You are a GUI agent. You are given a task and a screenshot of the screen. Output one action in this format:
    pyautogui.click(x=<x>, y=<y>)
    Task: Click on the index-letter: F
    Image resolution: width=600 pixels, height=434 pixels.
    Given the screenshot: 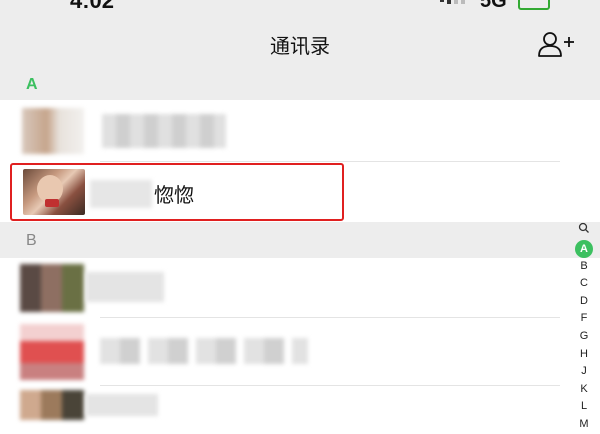 What is the action you would take?
    pyautogui.click(x=584, y=319)
    